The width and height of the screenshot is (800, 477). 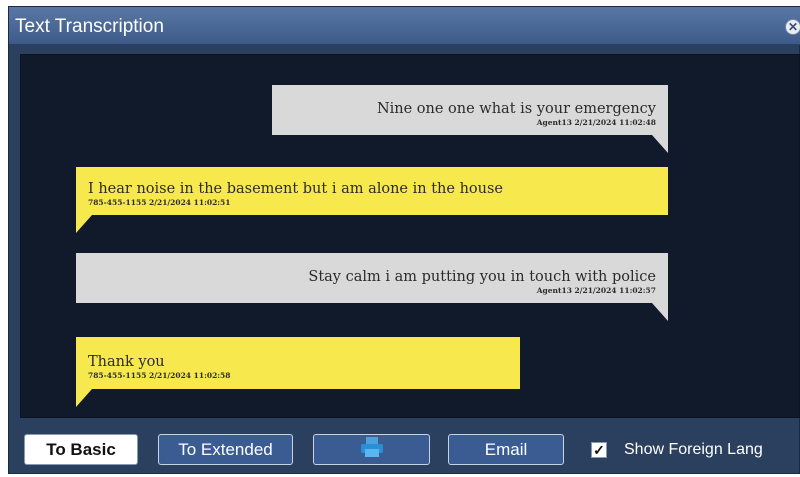 I want to click on show-foreign-label: Show Foreign Lang, so click(x=693, y=449).